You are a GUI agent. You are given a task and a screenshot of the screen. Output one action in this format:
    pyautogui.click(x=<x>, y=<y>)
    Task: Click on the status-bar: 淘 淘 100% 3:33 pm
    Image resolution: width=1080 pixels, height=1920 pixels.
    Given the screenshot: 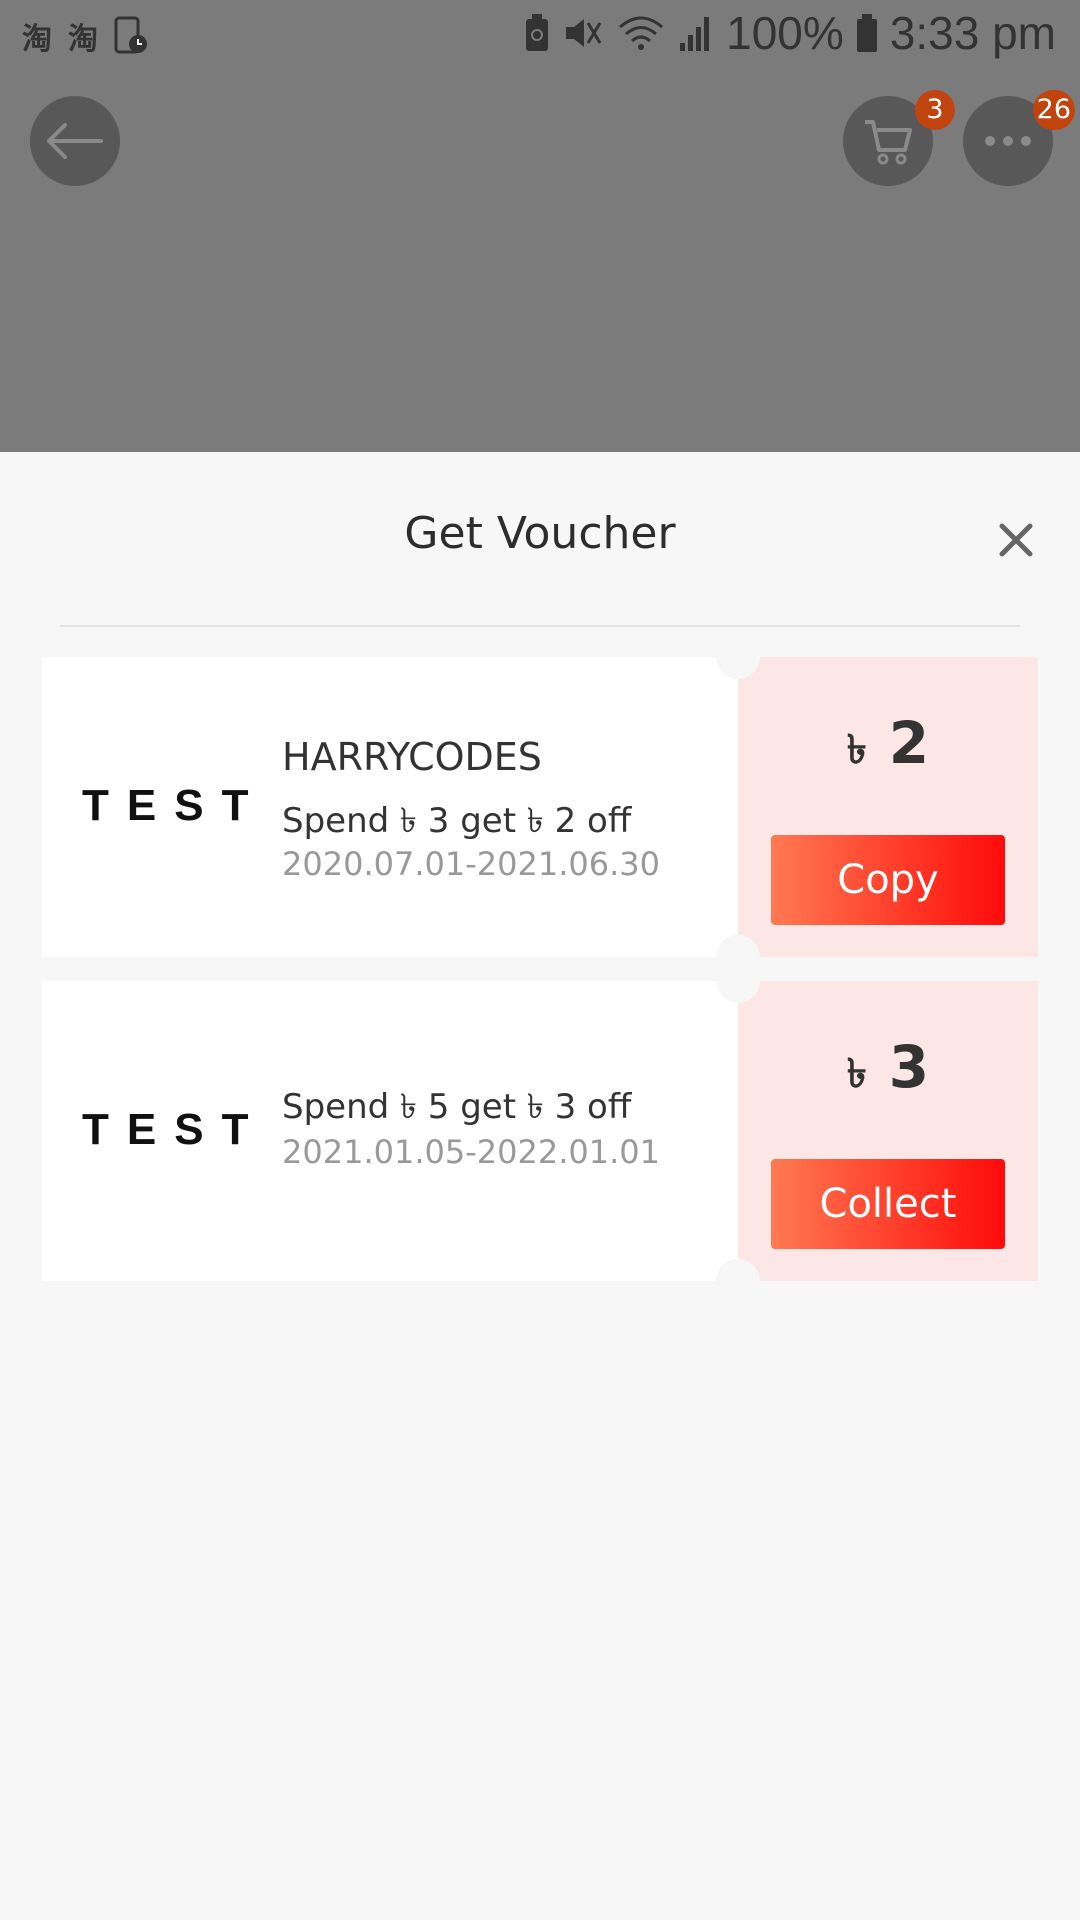 What is the action you would take?
    pyautogui.click(x=540, y=35)
    